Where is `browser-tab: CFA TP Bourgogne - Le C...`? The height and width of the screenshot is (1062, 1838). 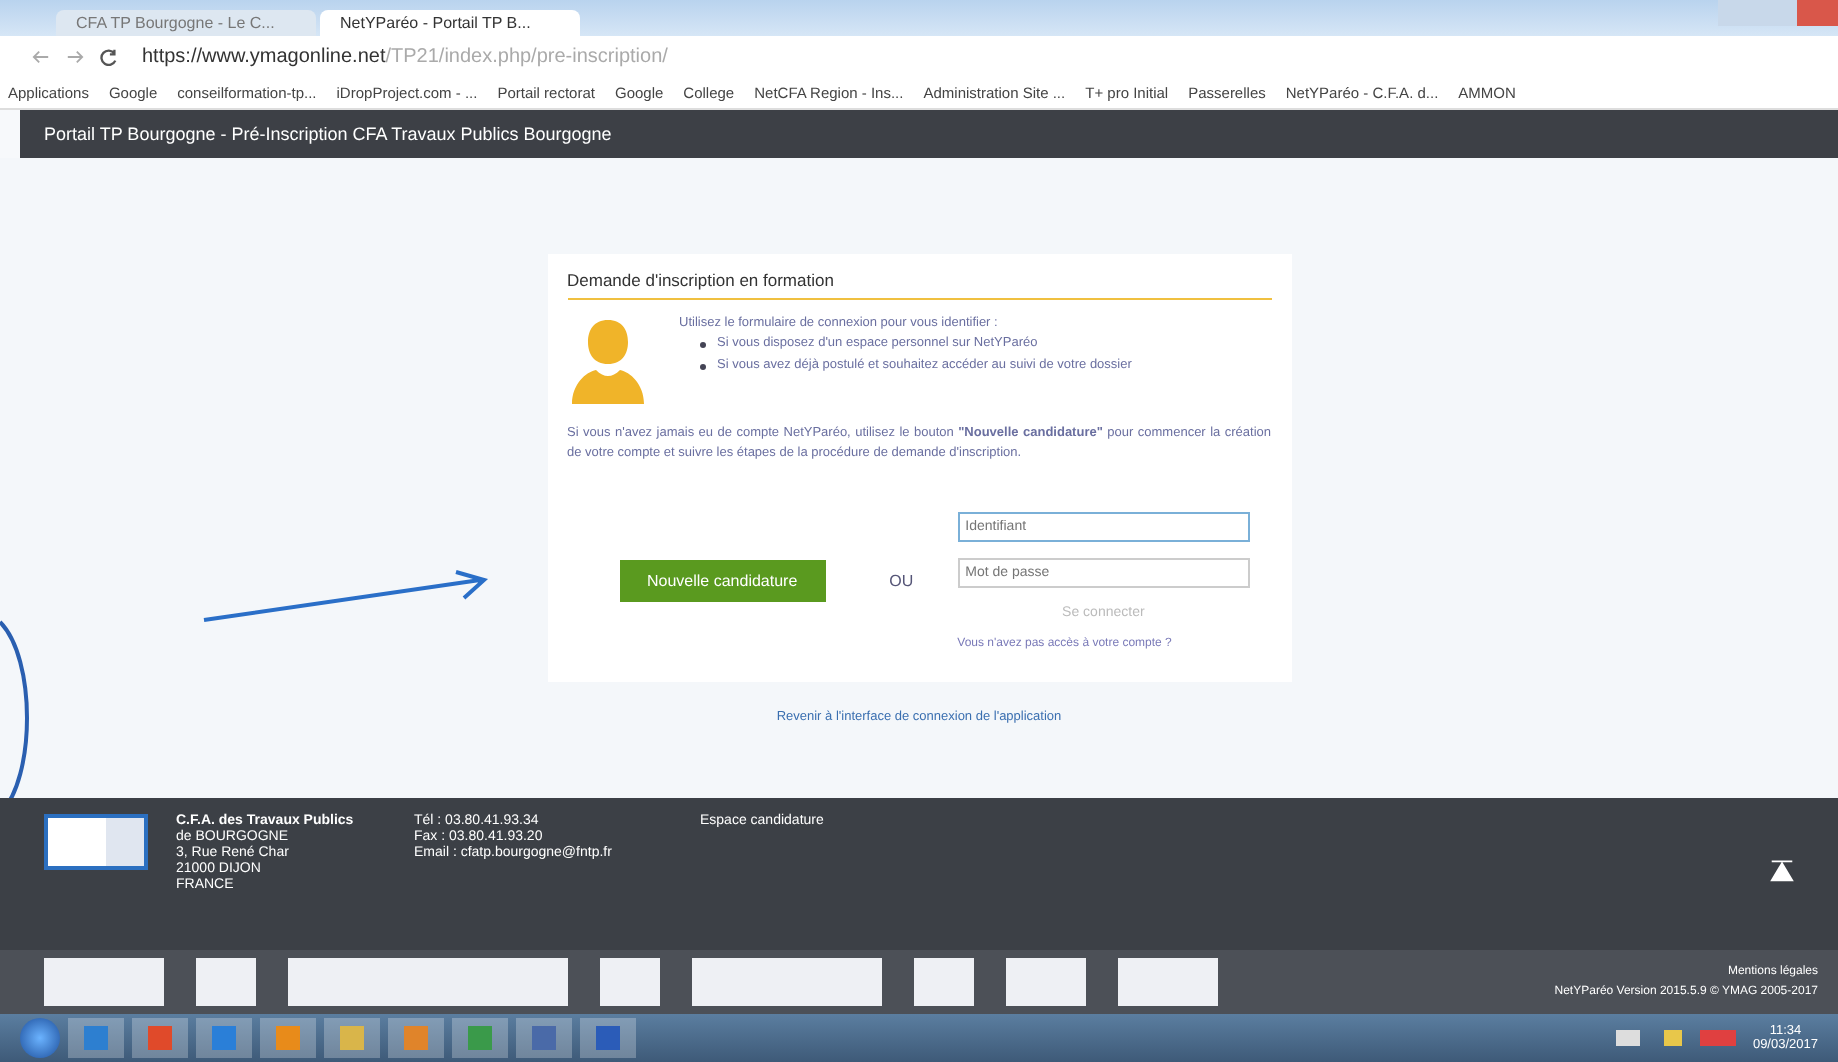 browser-tab: CFA TP Bourgogne - Le C... is located at coordinates (186, 23).